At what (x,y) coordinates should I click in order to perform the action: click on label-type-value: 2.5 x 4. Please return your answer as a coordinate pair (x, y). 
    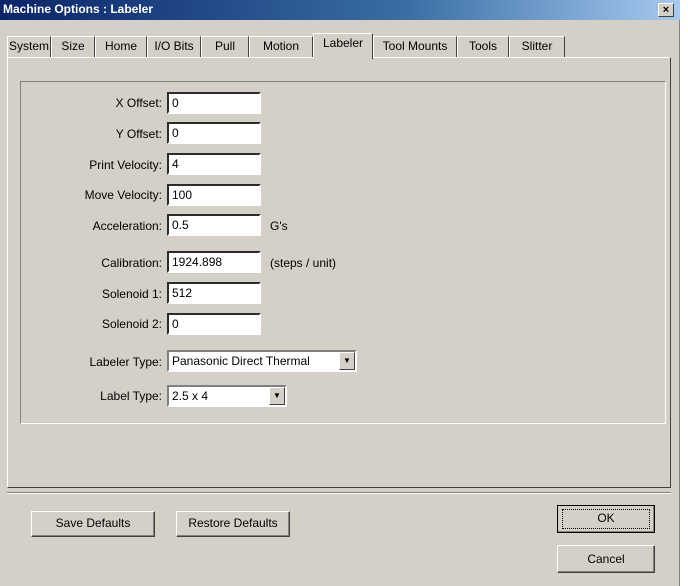
    Looking at the image, I should click on (190, 396).